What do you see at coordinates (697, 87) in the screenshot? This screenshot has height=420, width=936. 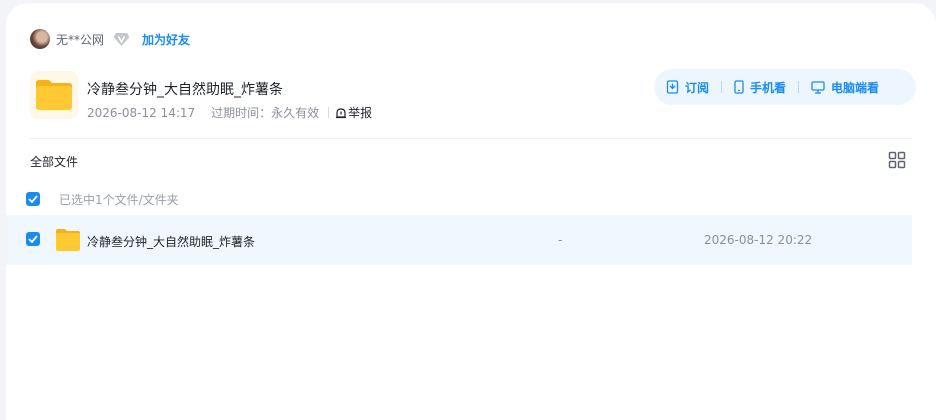 I see `subscribe-label: 订阅` at bounding box center [697, 87].